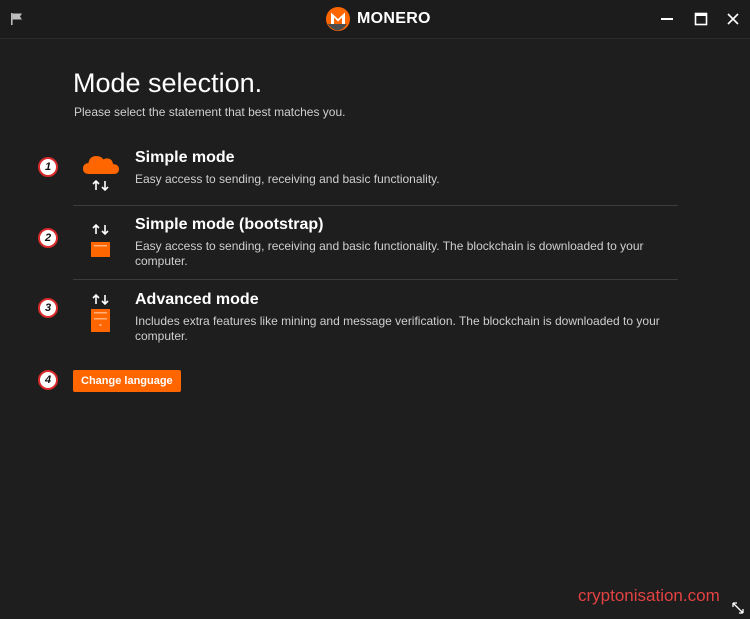 The image size is (750, 619). I want to click on monero-logo-icon, so click(338, 19).